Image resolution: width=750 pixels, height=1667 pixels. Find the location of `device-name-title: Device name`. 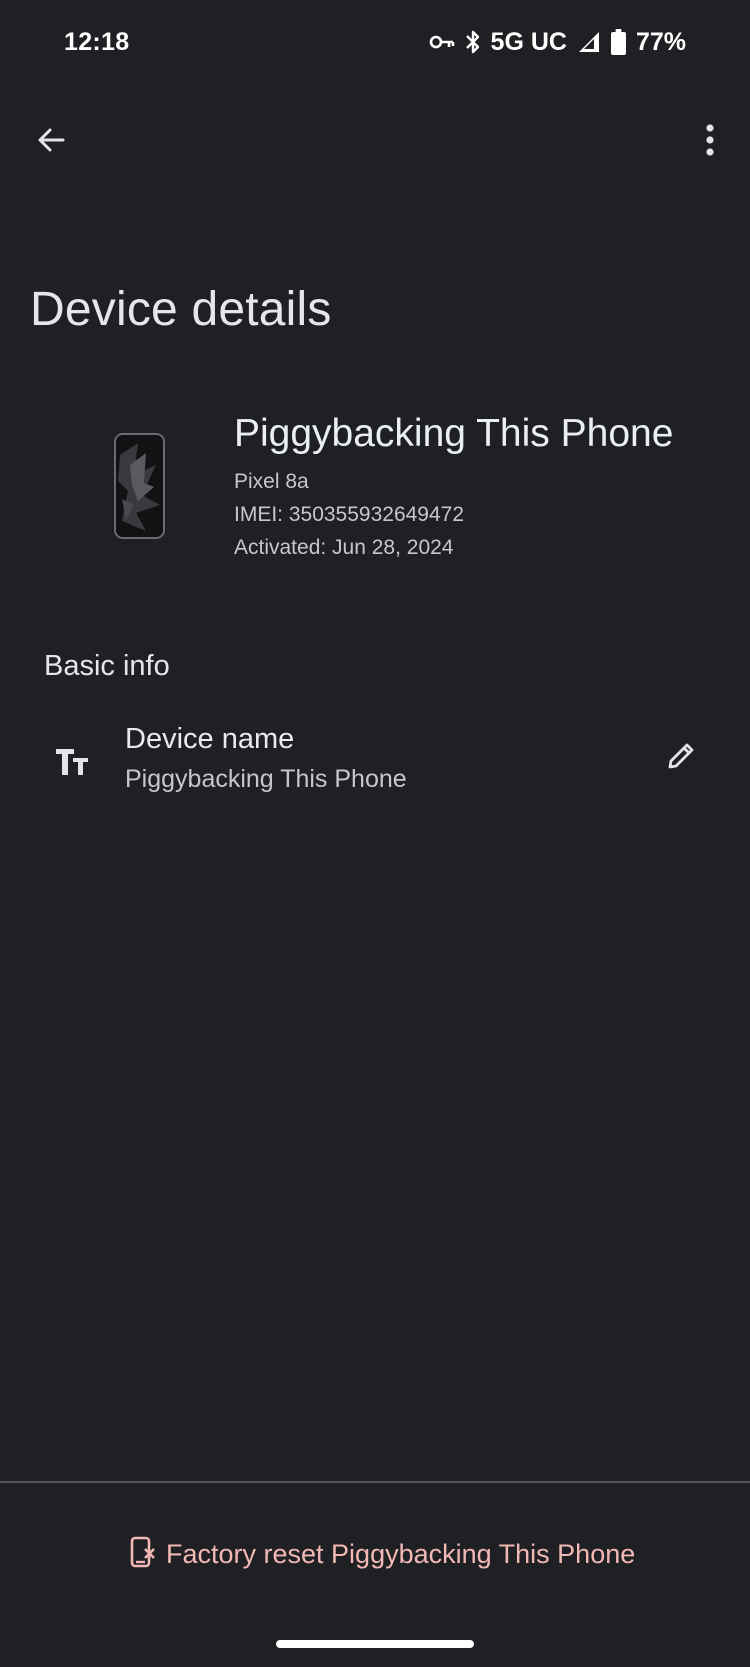

device-name-title: Device name is located at coordinates (210, 739).